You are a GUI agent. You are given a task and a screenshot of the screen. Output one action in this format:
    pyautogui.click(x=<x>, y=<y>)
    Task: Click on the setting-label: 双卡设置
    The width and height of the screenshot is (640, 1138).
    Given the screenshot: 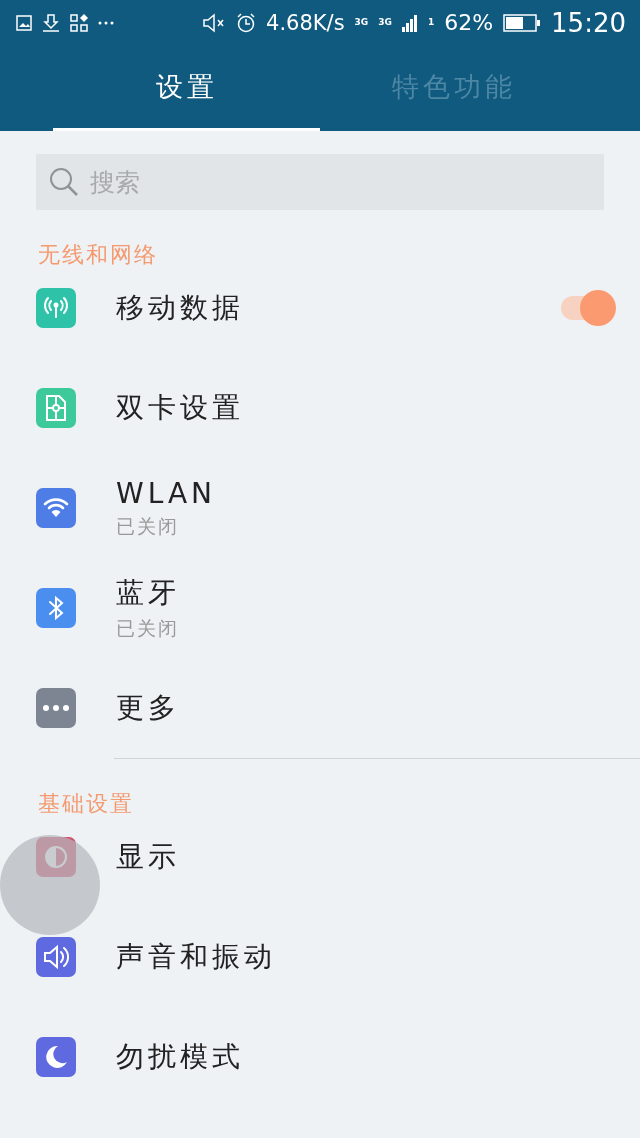 What is the action you would take?
    pyautogui.click(x=366, y=408)
    